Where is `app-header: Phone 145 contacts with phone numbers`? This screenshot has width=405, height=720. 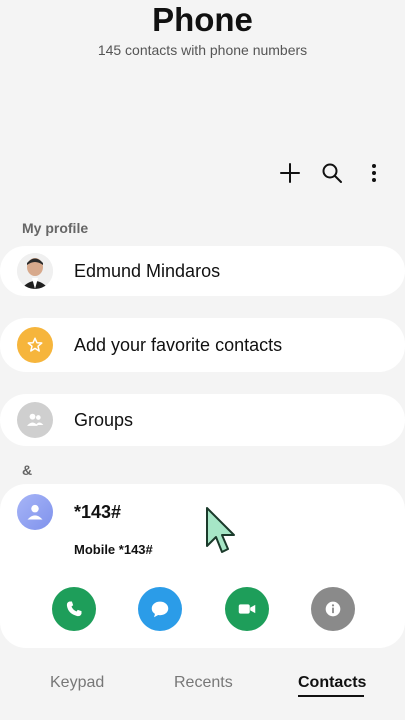
app-header: Phone 145 contacts with phone numbers is located at coordinates (202, 29).